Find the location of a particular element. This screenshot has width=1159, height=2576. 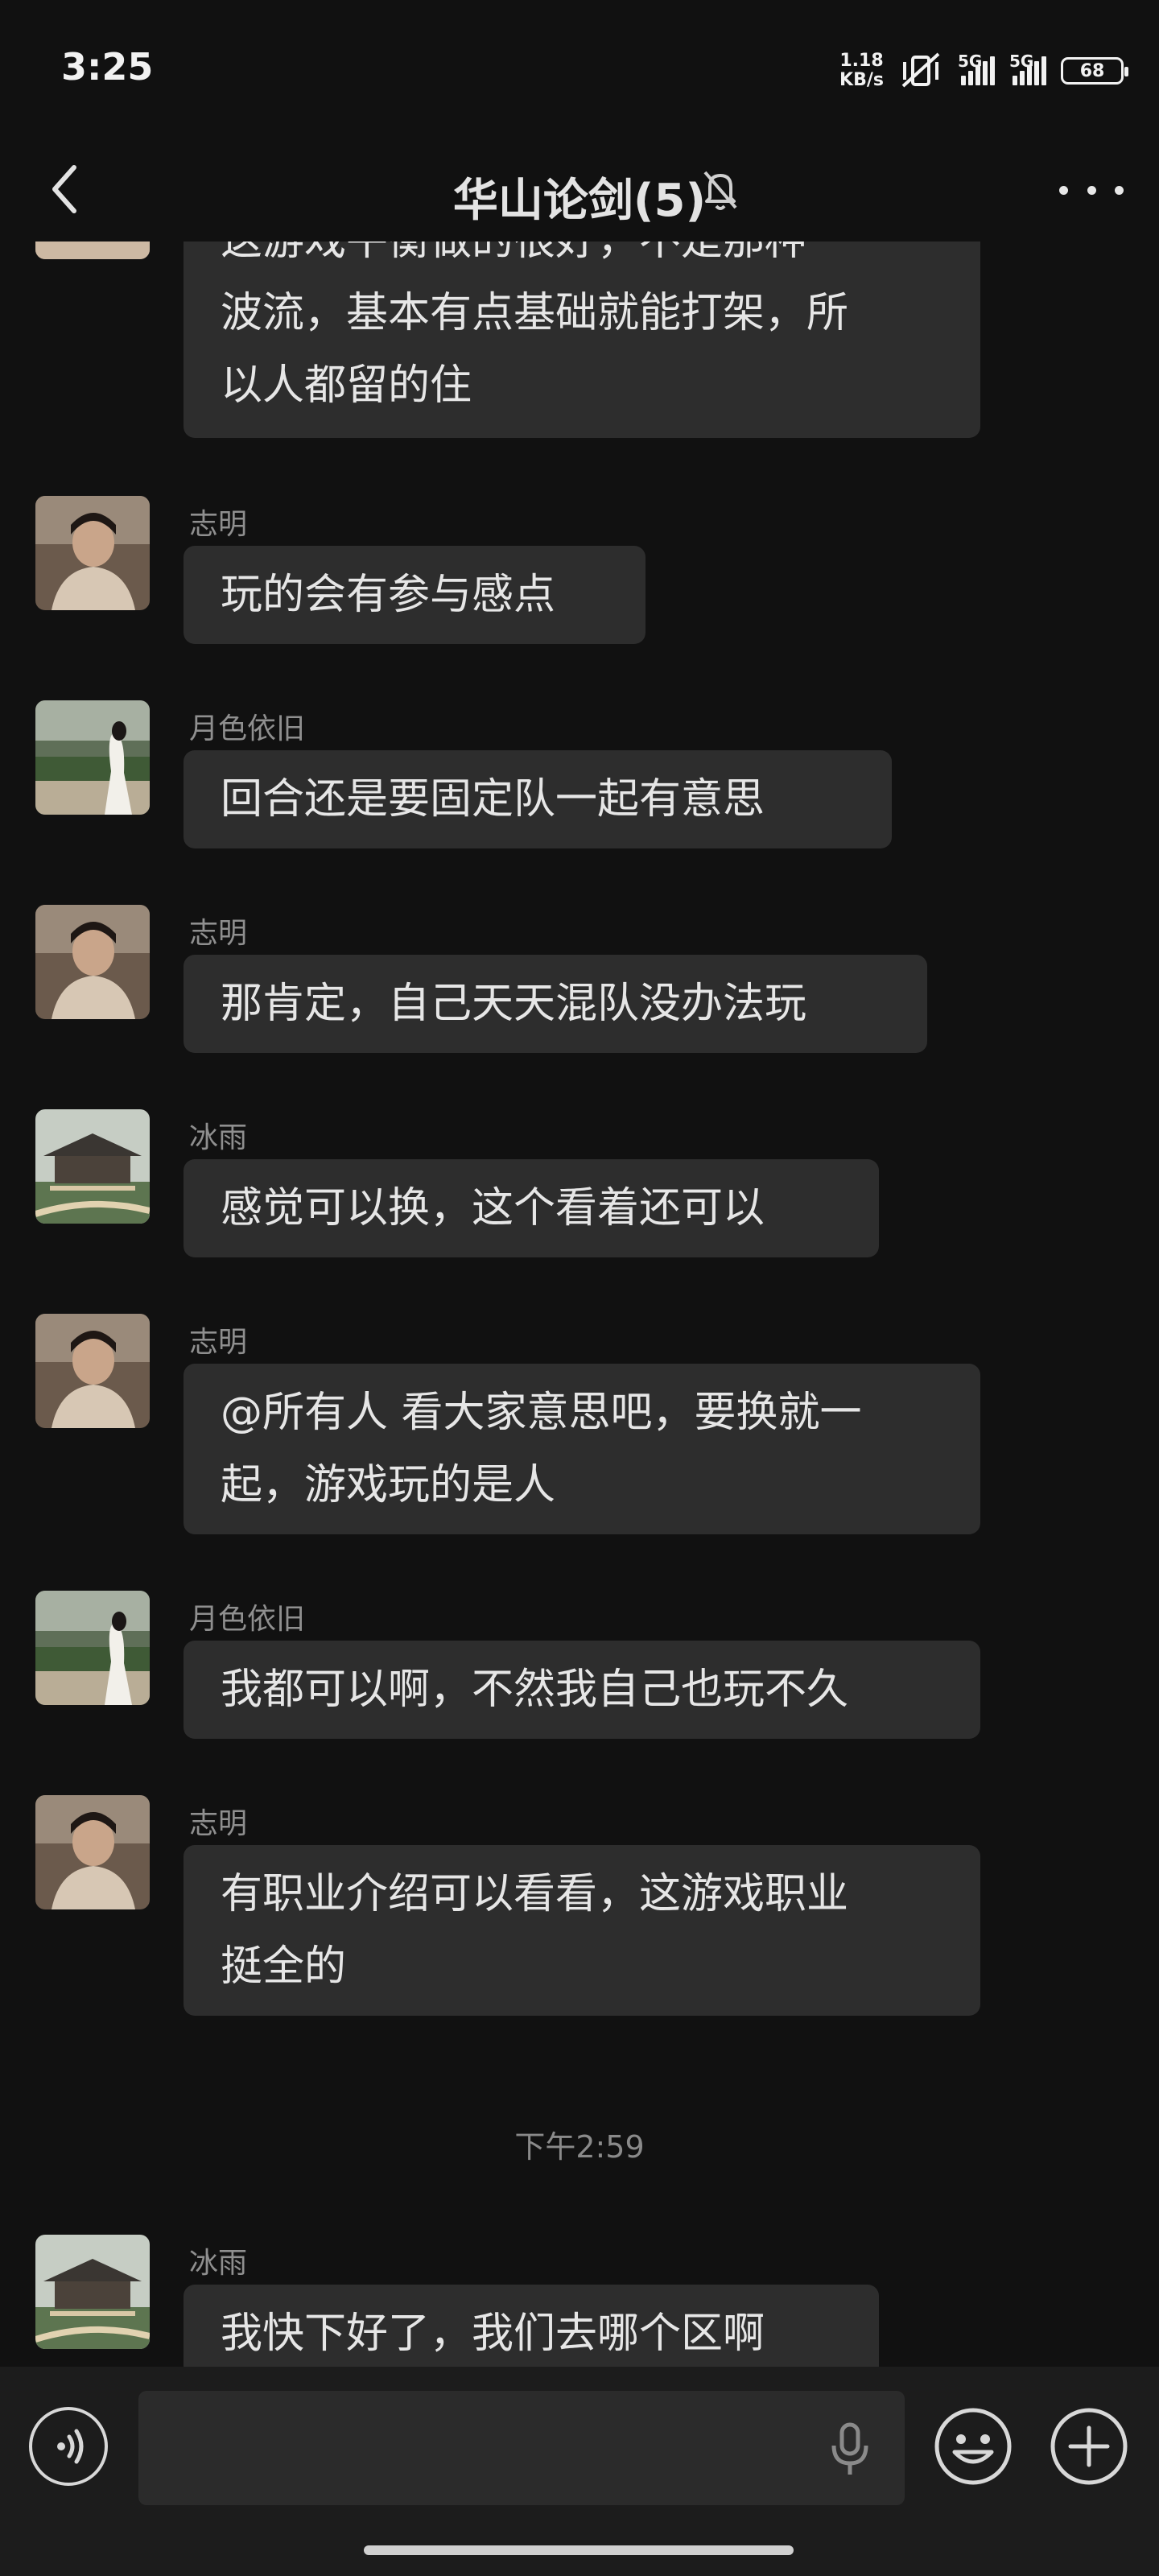

status-bar: 3:25 1.18 KB/s 5G 5G 68 is located at coordinates (579, 68).